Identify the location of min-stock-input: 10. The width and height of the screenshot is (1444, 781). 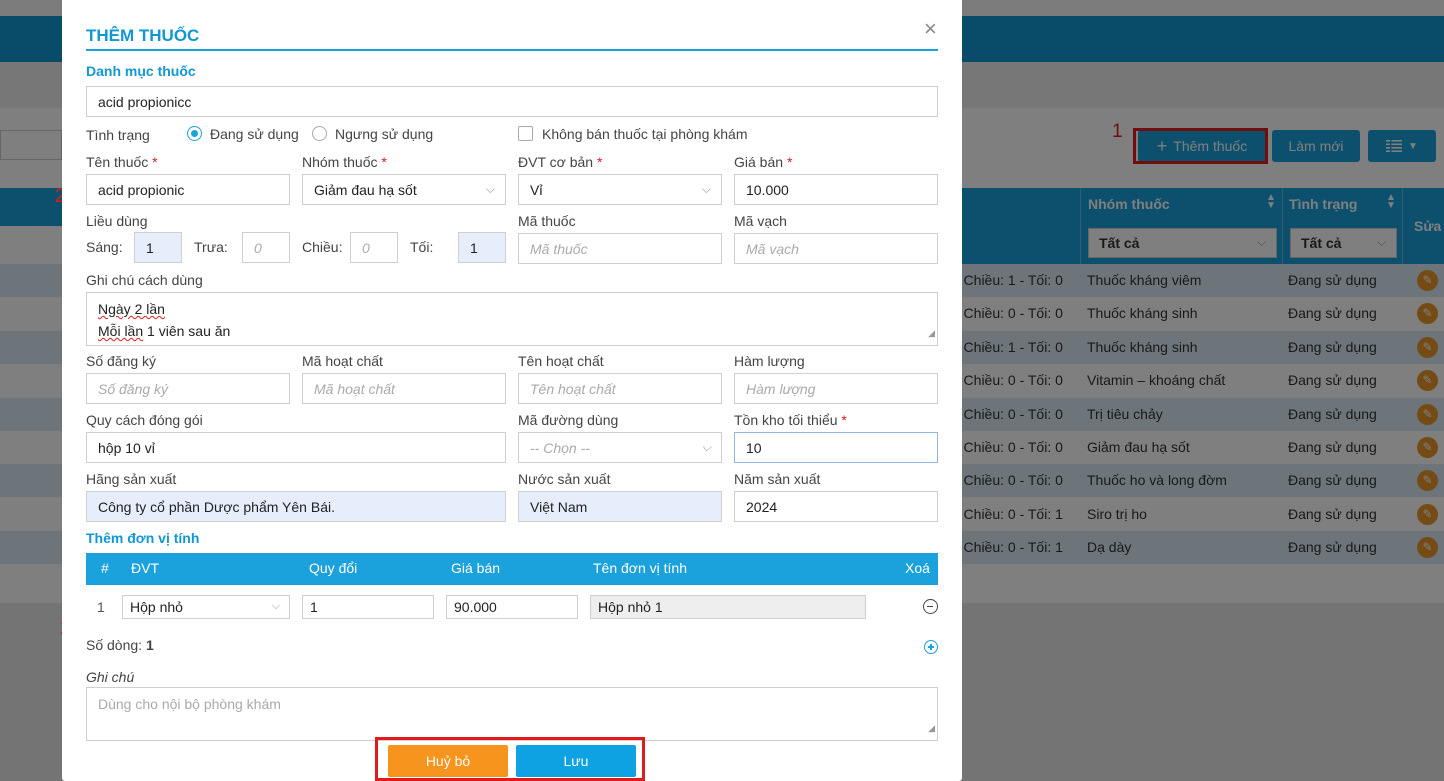
(836, 447).